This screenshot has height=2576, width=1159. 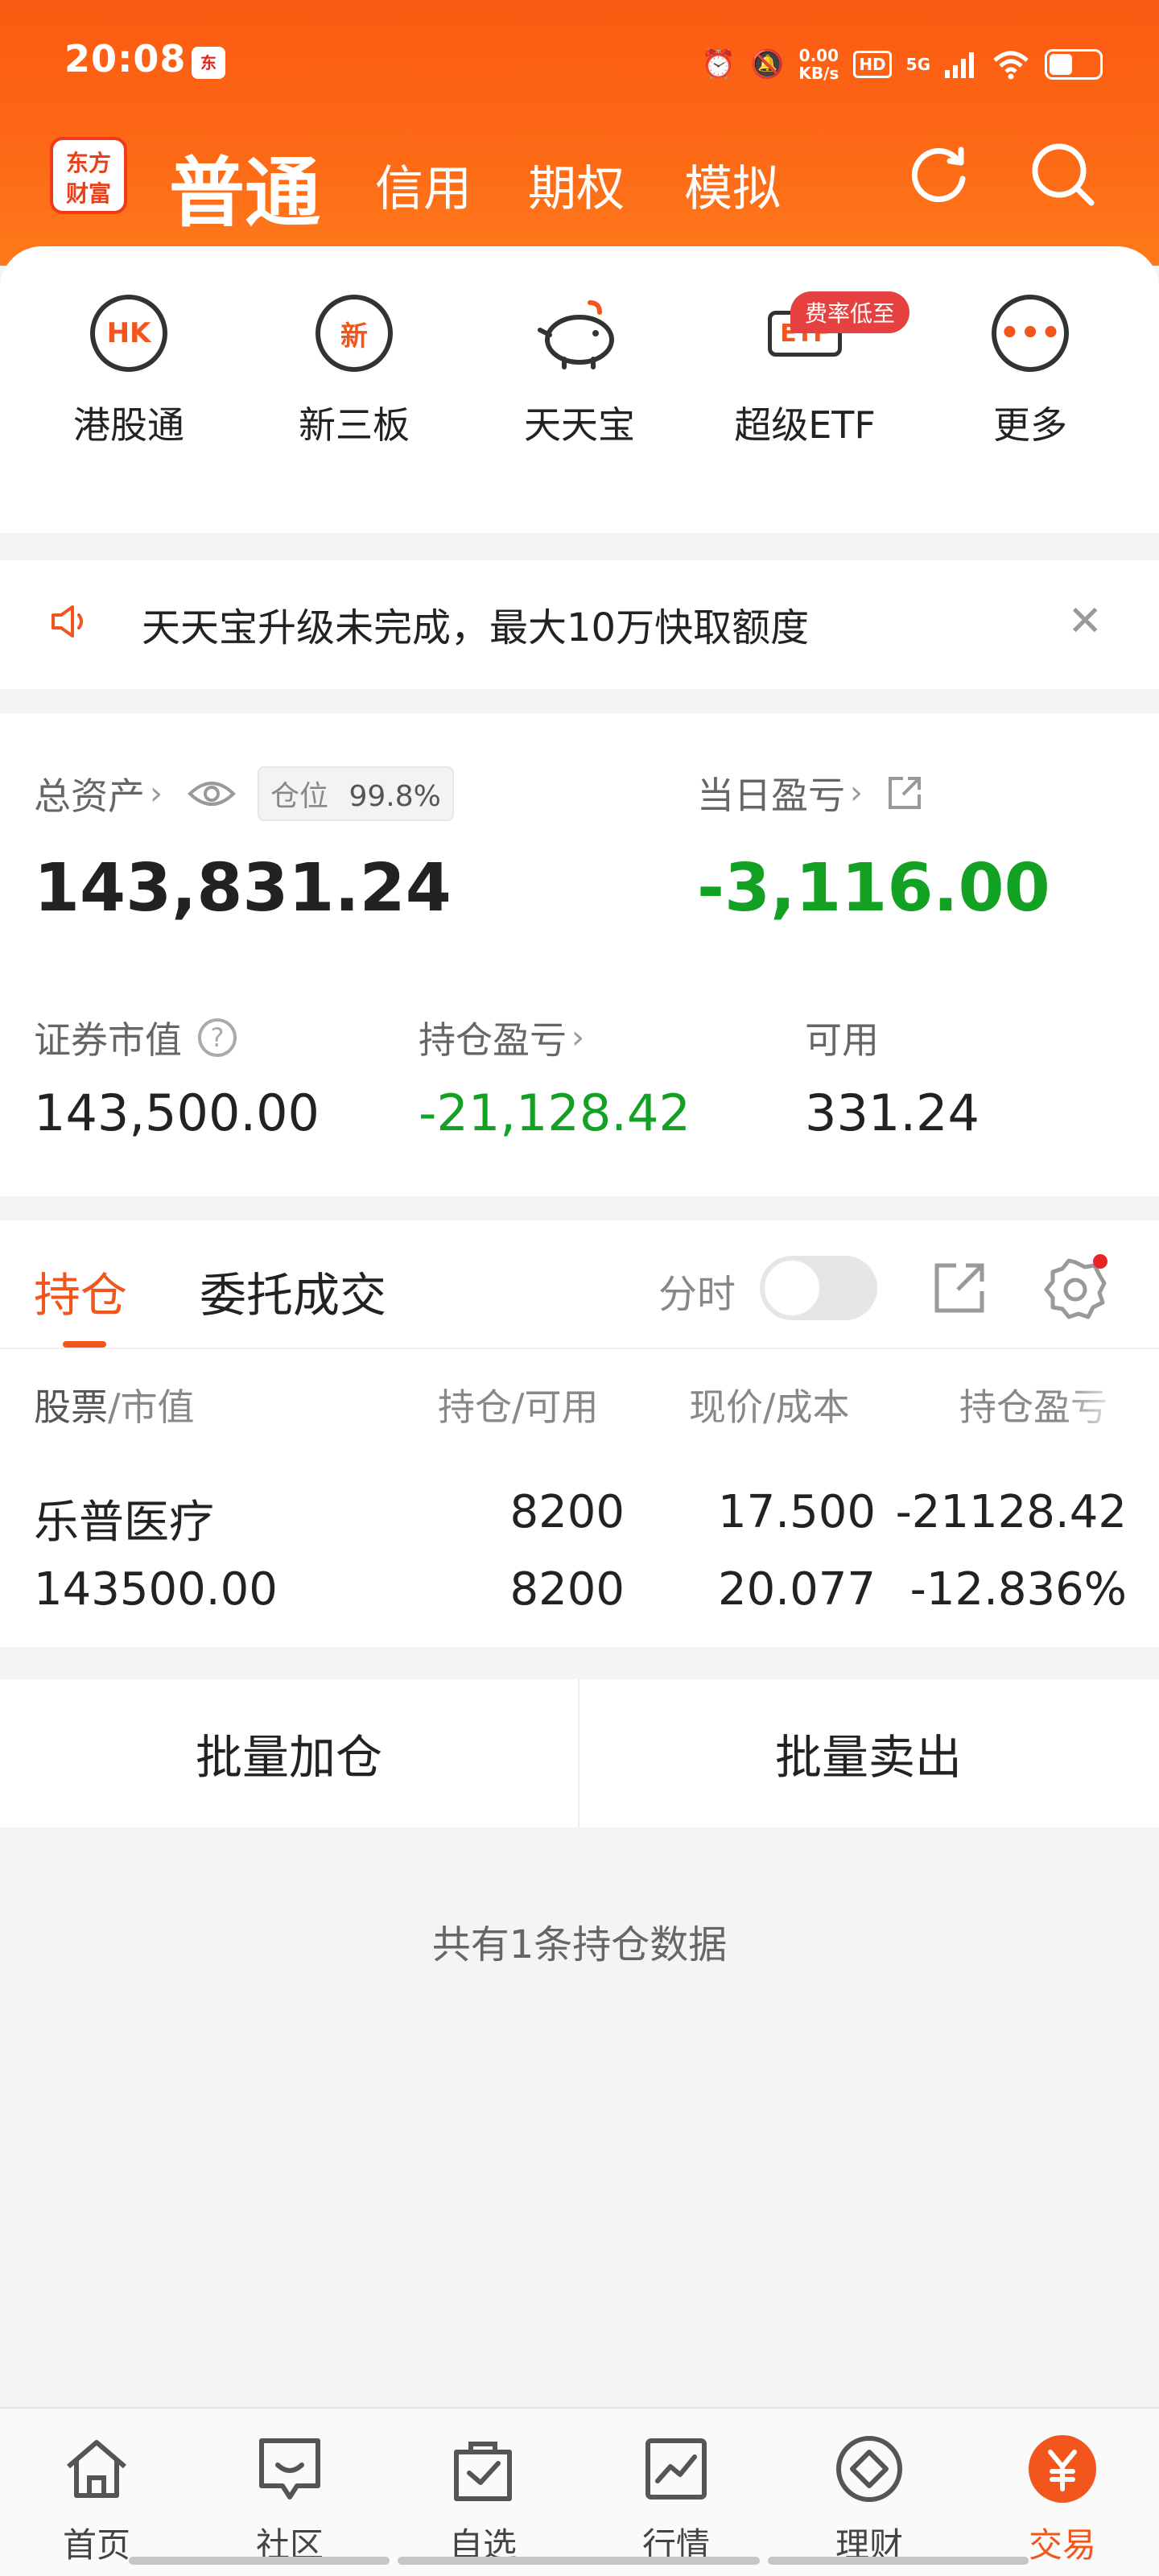 What do you see at coordinates (212, 794) in the screenshot?
I see `eye-icon` at bounding box center [212, 794].